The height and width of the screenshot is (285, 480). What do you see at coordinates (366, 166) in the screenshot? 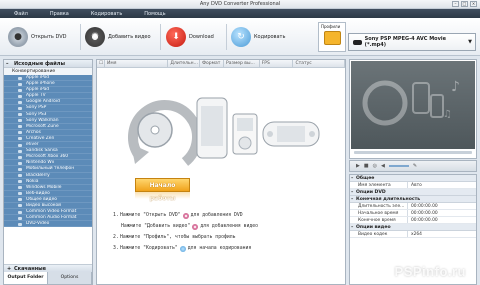
I see `stop-icon: ■` at bounding box center [366, 166].